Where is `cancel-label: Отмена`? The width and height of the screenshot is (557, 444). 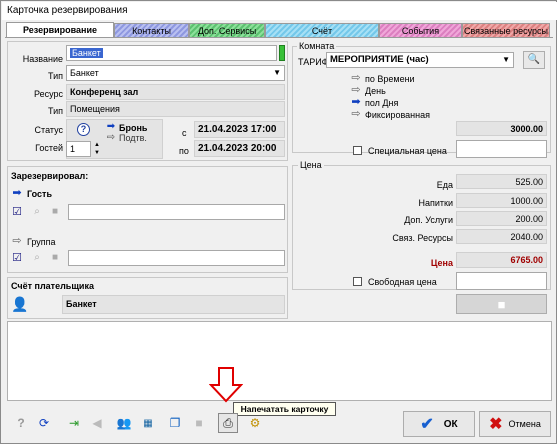
cancel-label: Отмена is located at coordinates (524, 424).